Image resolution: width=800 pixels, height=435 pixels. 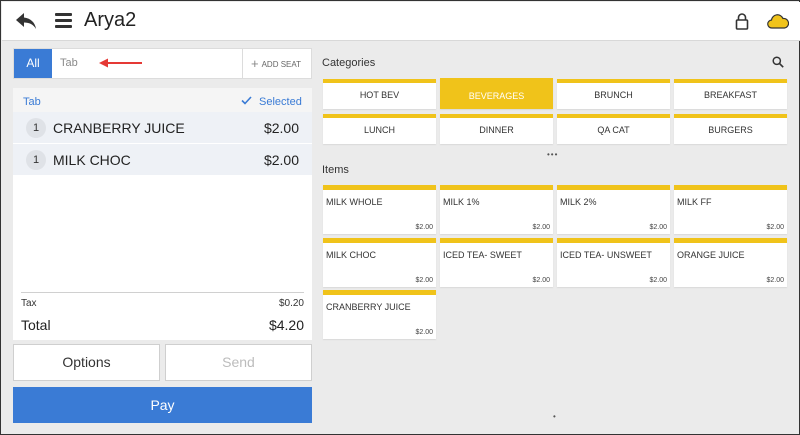 What do you see at coordinates (552, 154) in the screenshot?
I see `category-page-dots: •••` at bounding box center [552, 154].